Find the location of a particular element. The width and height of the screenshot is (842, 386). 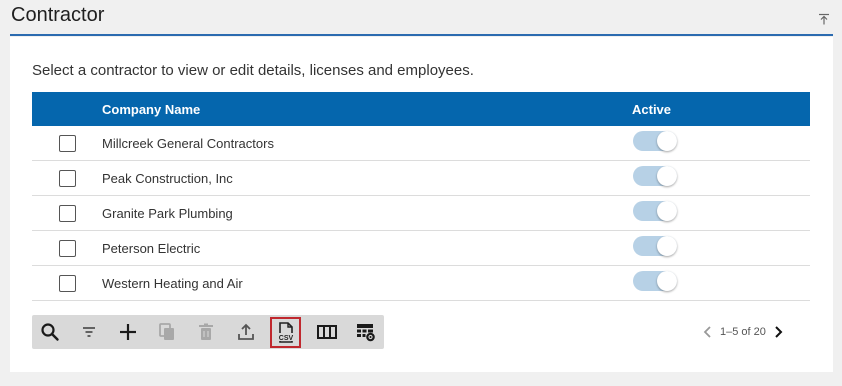

section-header: Contractor is located at coordinates (421, 18).